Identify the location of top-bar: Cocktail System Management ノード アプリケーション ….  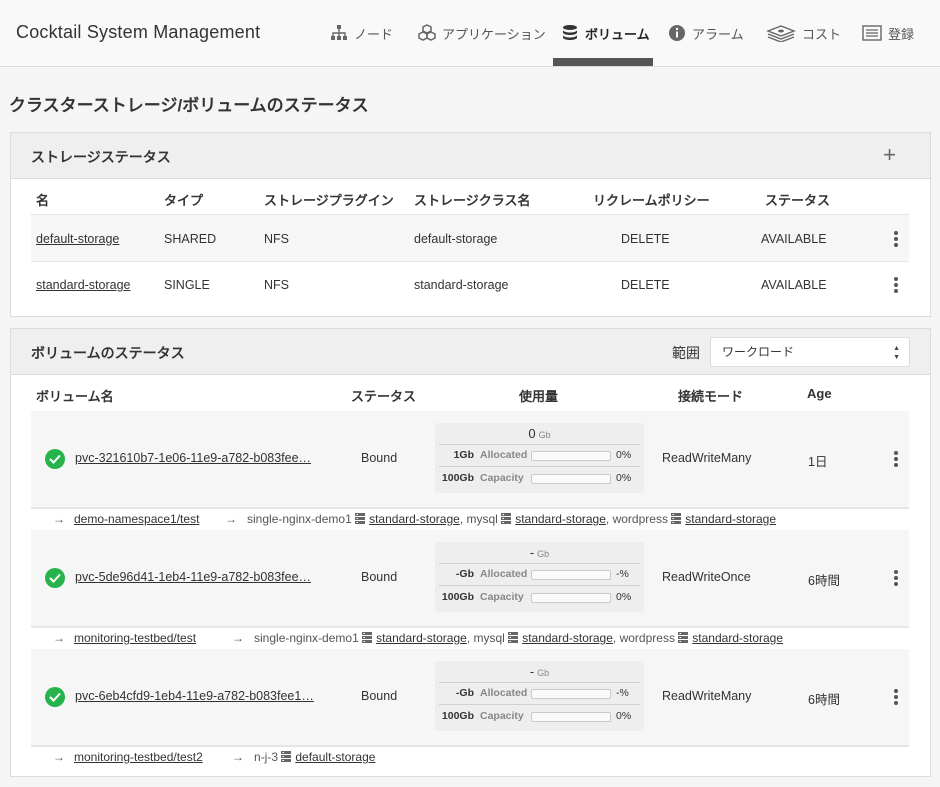
(470, 33).